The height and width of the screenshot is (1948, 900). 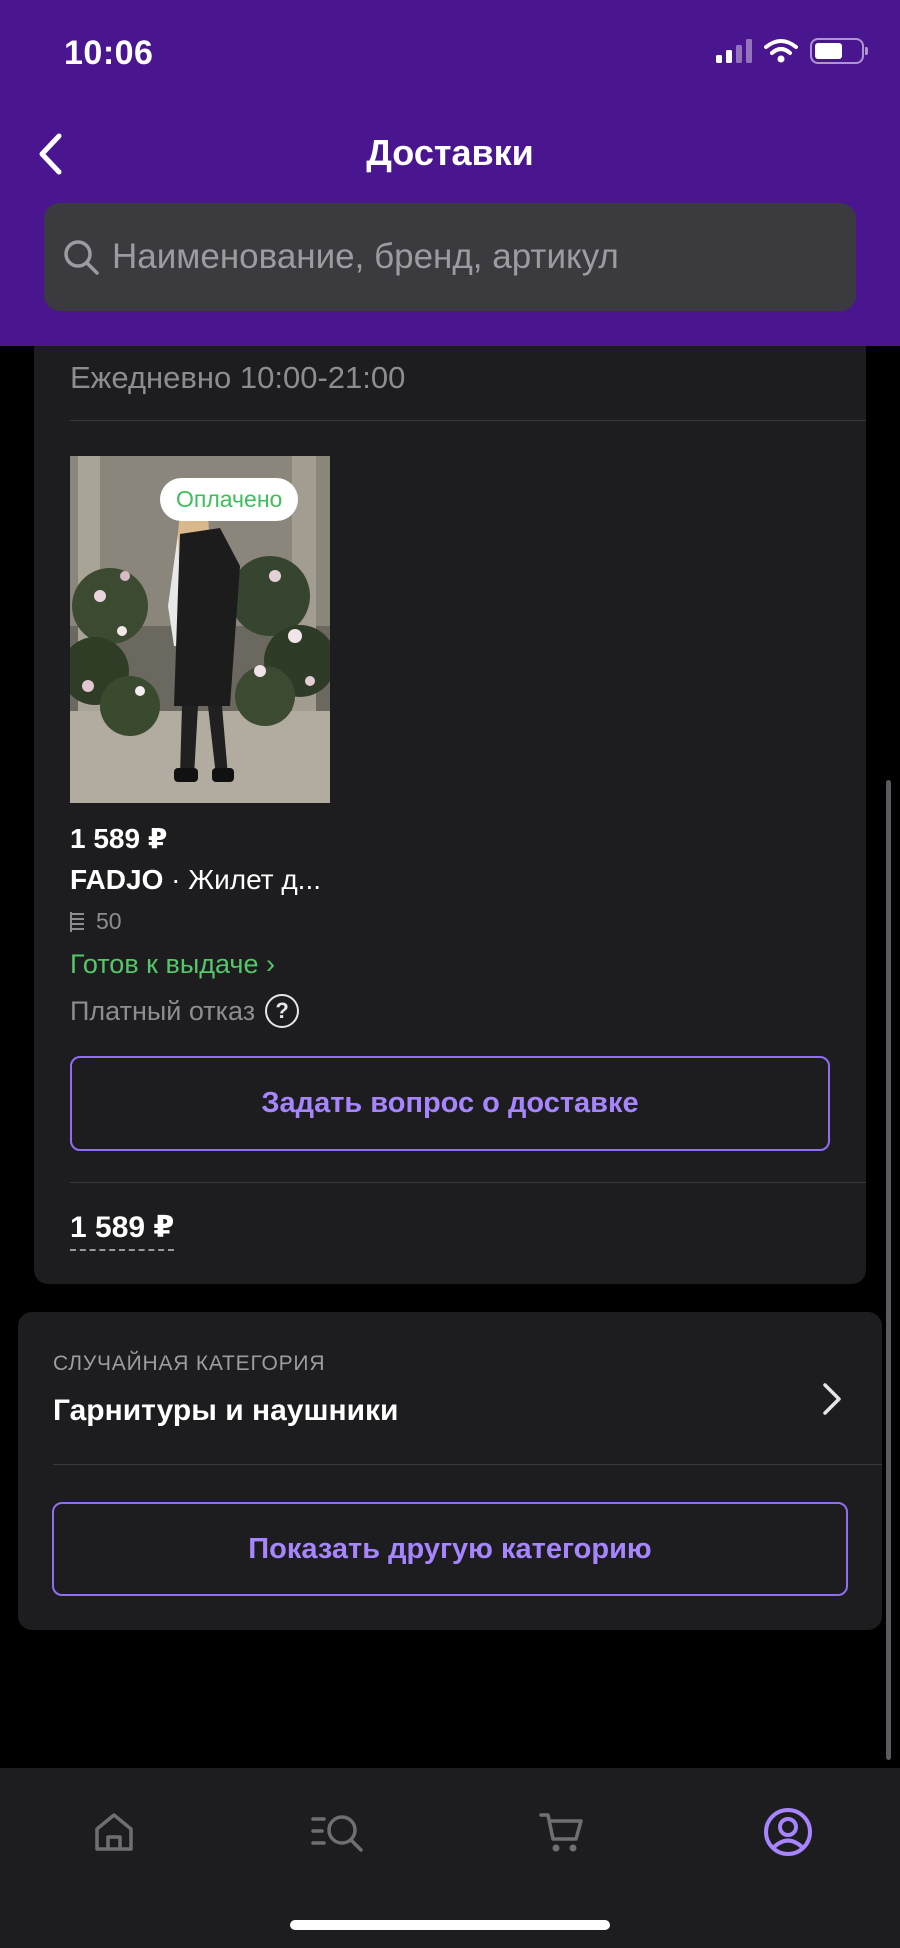 I want to click on chevron-right-icon, so click(x=832, y=1399).